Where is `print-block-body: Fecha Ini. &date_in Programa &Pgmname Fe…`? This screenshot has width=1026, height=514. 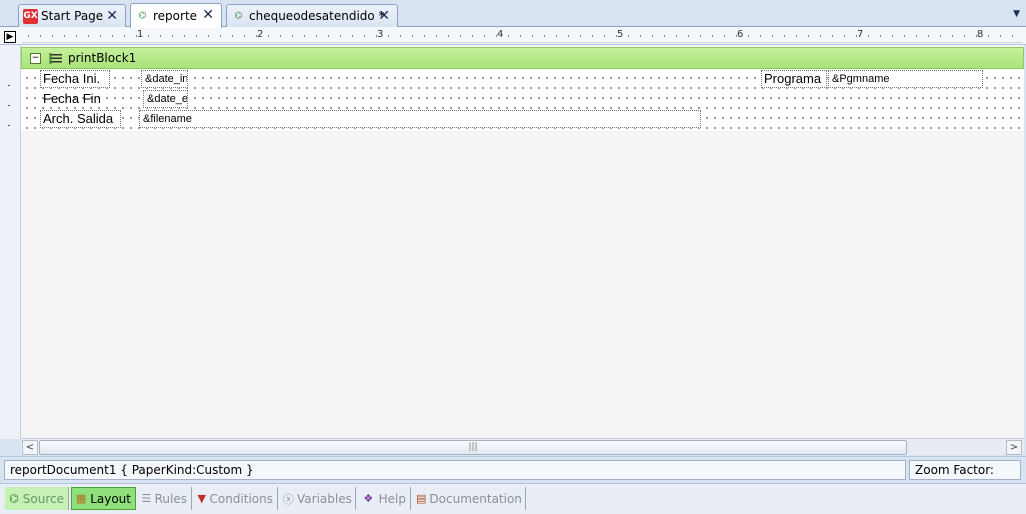
print-block-body: Fecha Ini. &date_in Programa &Pgmname Fe… is located at coordinates (522, 100).